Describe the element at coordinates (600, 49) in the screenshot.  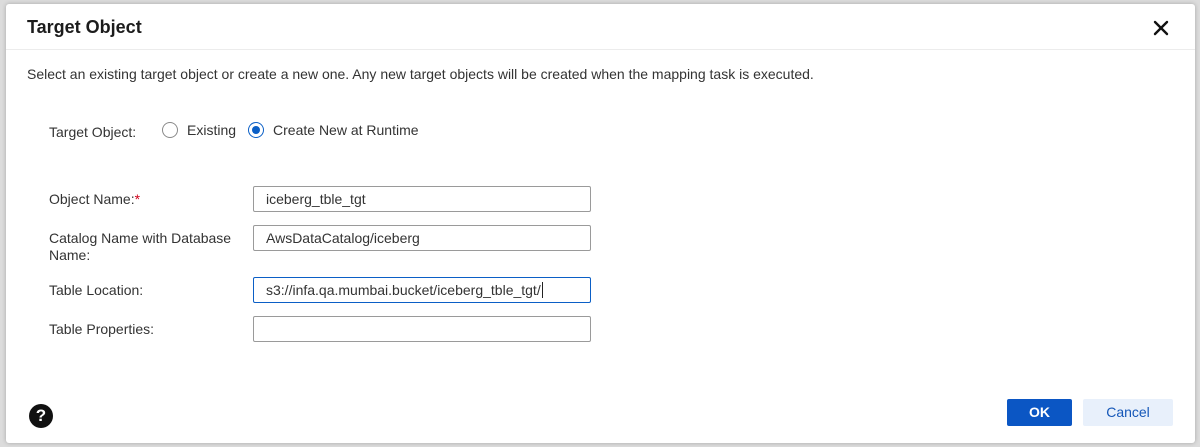
I see `header-divider` at that location.